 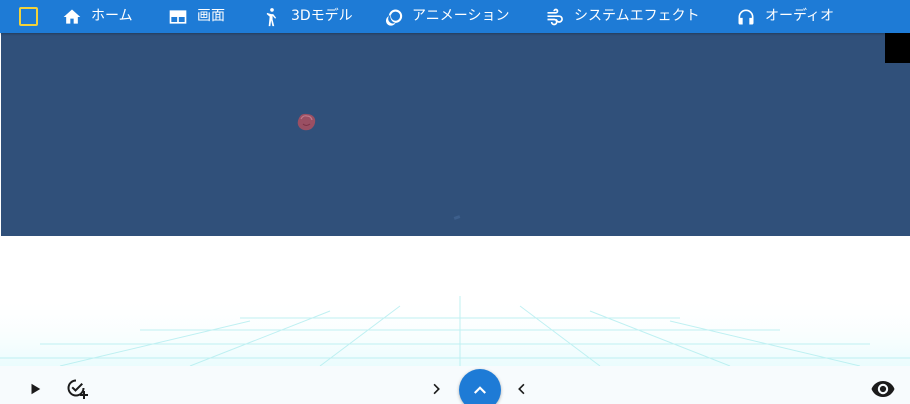 I want to click on play-button, so click(x=35, y=389).